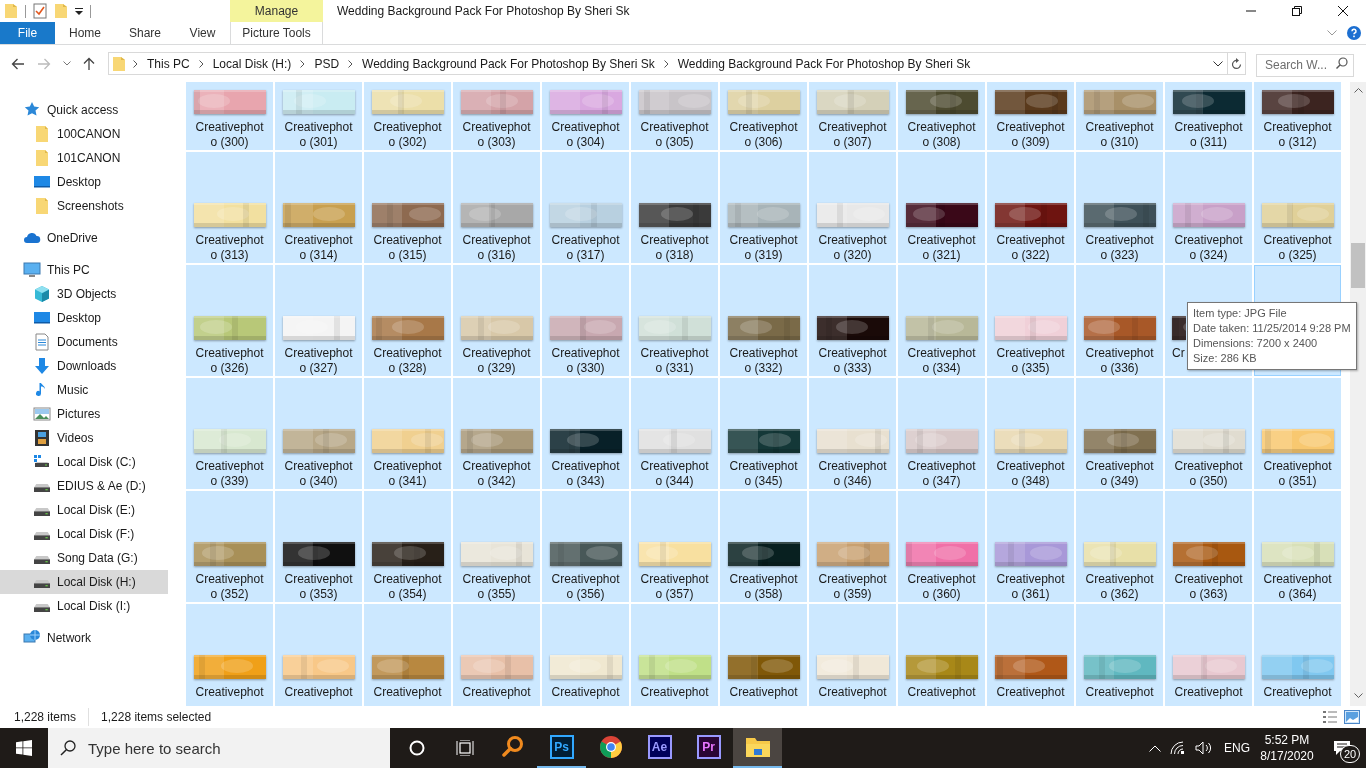 The width and height of the screenshot is (1366, 768). I want to click on file-item: Creativephoto (300), so click(229, 116).